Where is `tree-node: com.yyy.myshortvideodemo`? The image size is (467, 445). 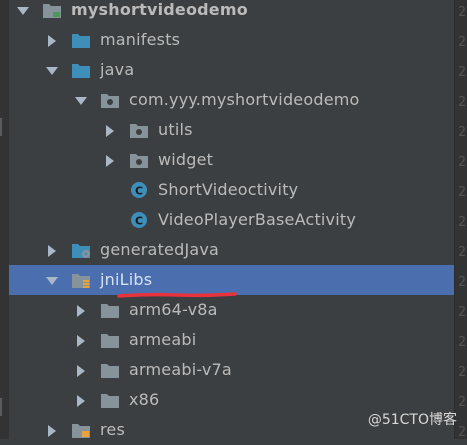 tree-node: com.yyy.myshortvideodemo is located at coordinates (232, 100).